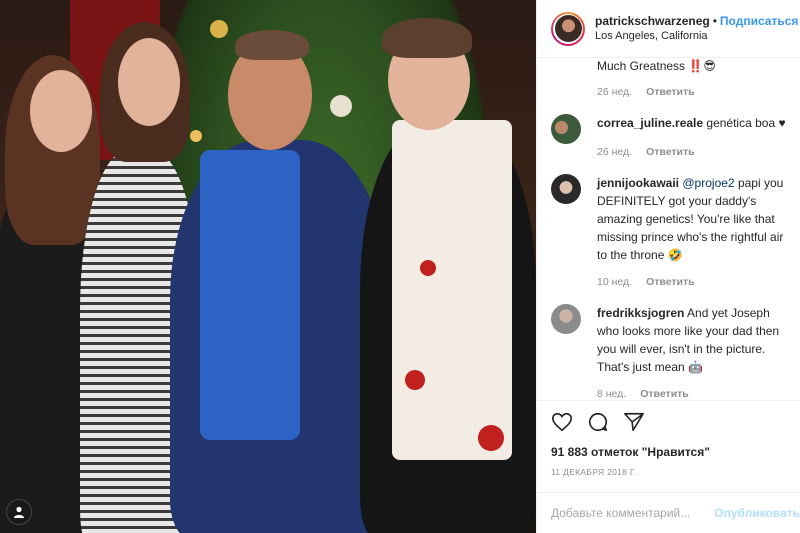 The image size is (800, 533). I want to click on person-1-face, so click(61, 111).